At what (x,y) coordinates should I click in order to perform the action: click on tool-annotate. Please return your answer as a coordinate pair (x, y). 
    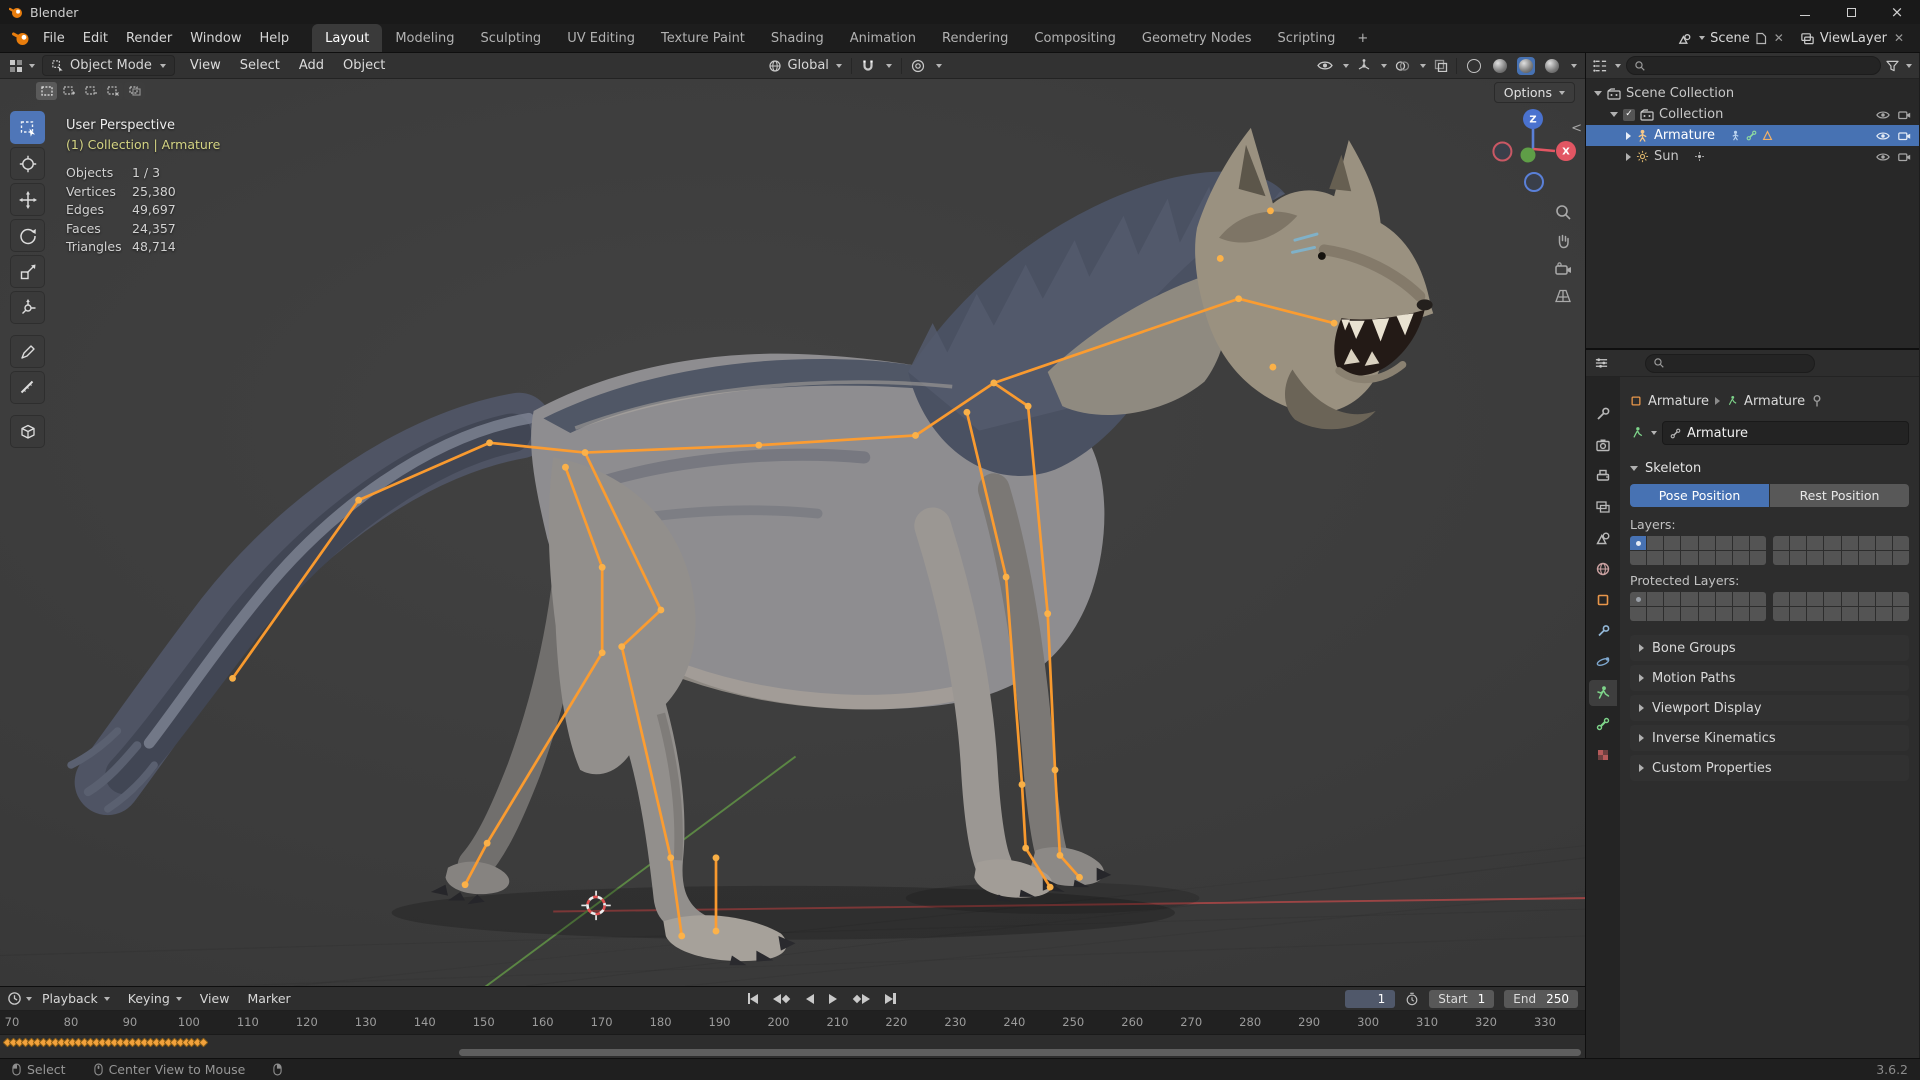
    Looking at the image, I should click on (27, 351).